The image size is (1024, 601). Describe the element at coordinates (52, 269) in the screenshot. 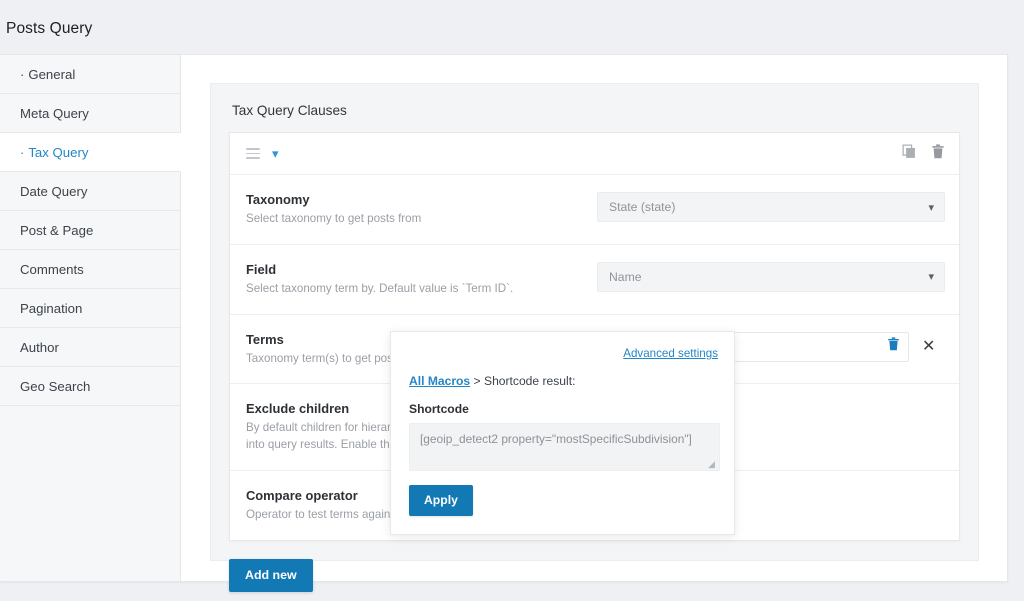

I see `sidebar-item-label: Comments` at that location.